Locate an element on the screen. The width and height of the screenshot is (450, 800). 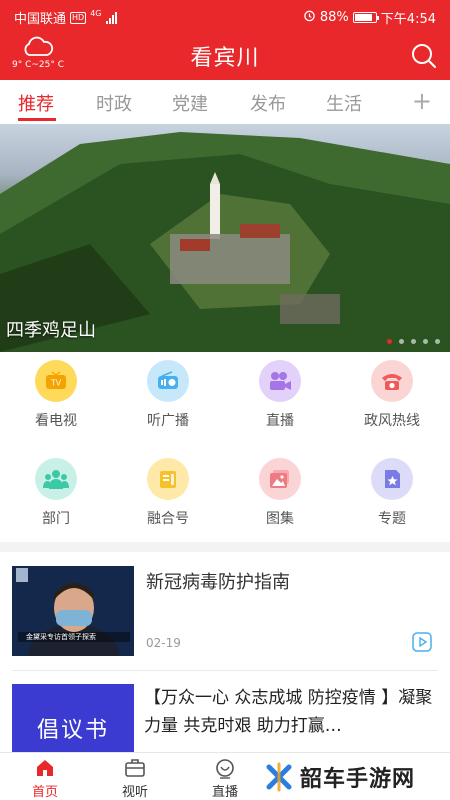
nav-label: 首页 is located at coordinates (44, 792).